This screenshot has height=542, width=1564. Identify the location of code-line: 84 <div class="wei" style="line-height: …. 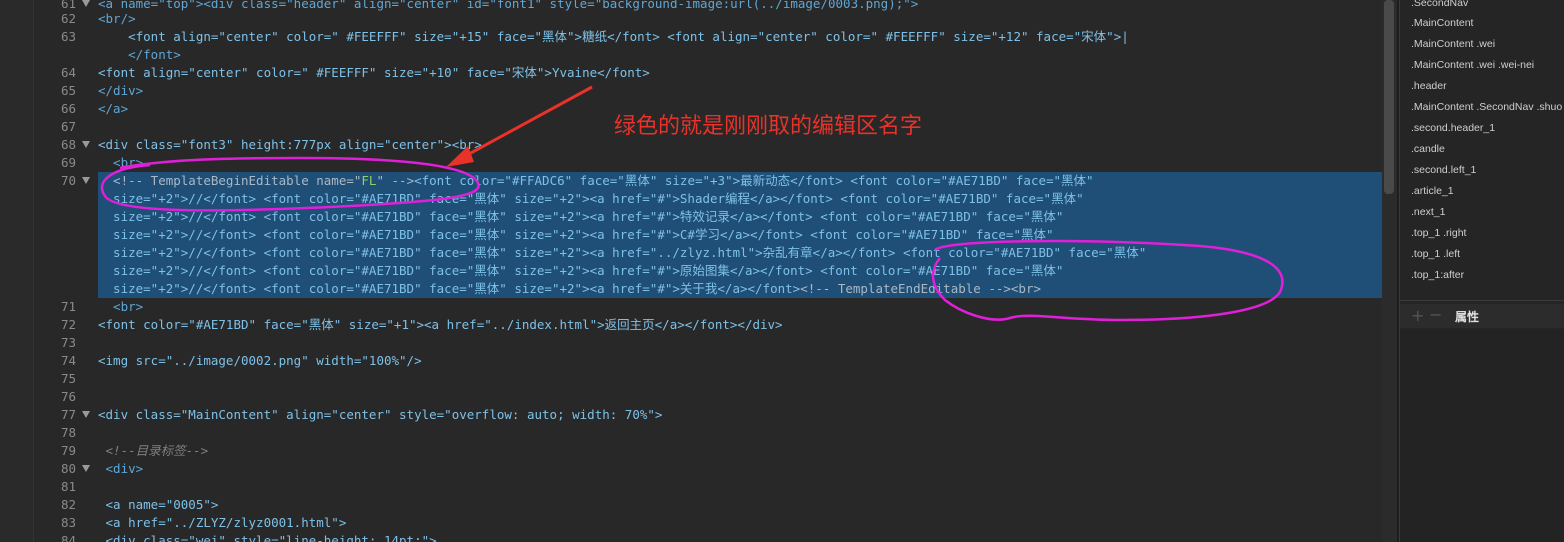
(715, 537).